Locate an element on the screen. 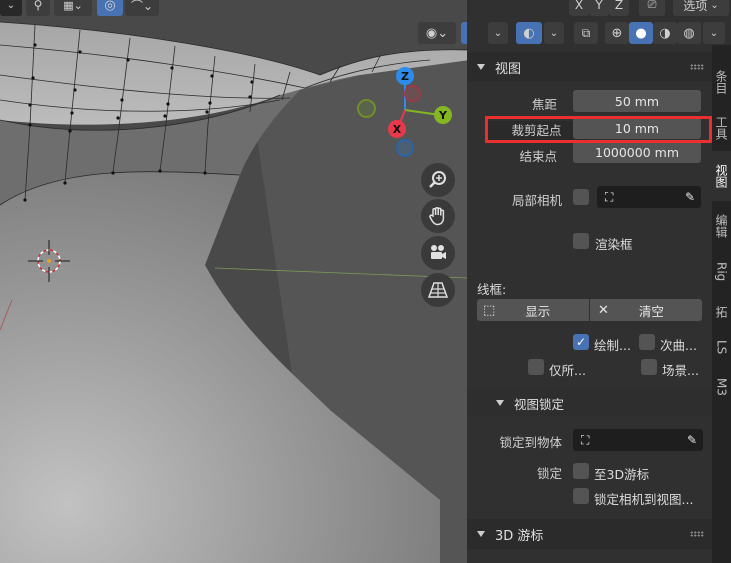 This screenshot has height=563, width=731. zoom-icon is located at coordinates (437, 179).